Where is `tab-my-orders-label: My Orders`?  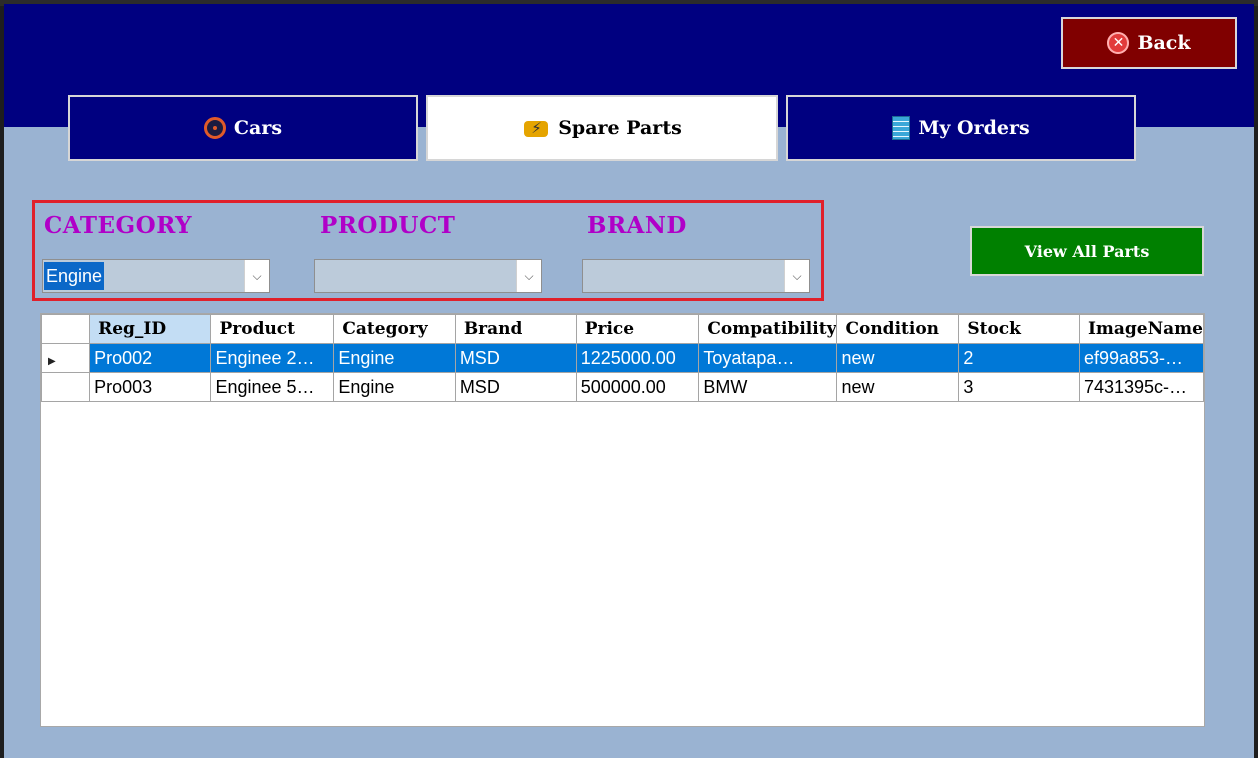 tab-my-orders-label: My Orders is located at coordinates (974, 128).